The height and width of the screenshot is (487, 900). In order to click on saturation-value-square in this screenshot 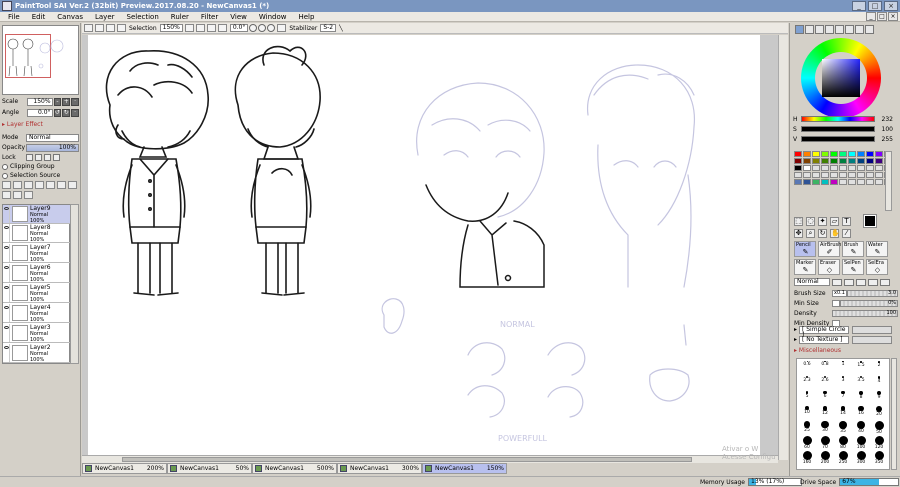, I will do `click(841, 78)`.